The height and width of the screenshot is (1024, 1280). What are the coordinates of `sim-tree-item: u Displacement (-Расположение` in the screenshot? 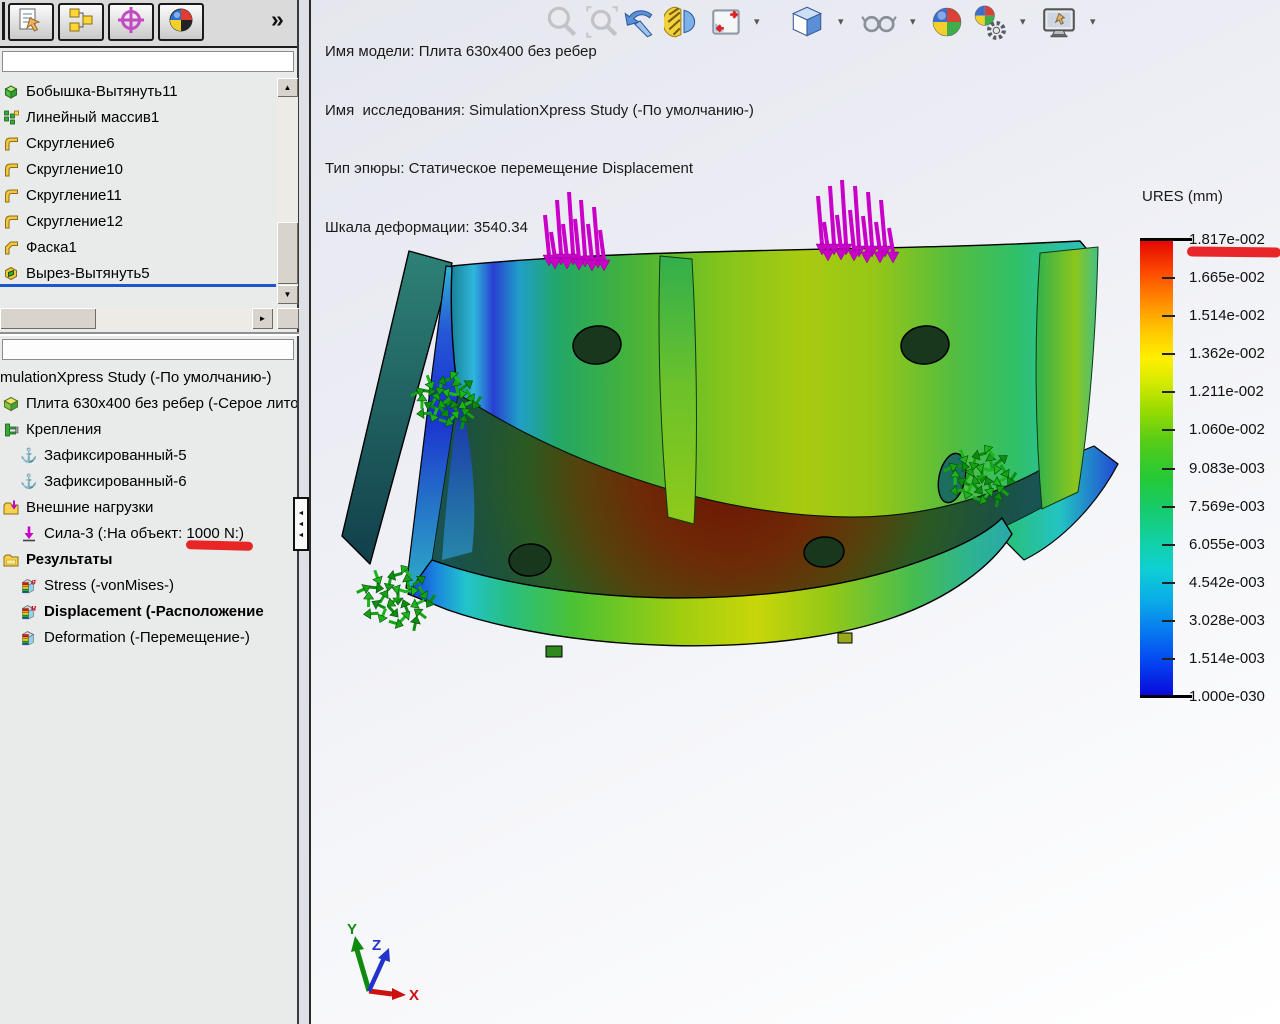 It's located at (157, 611).